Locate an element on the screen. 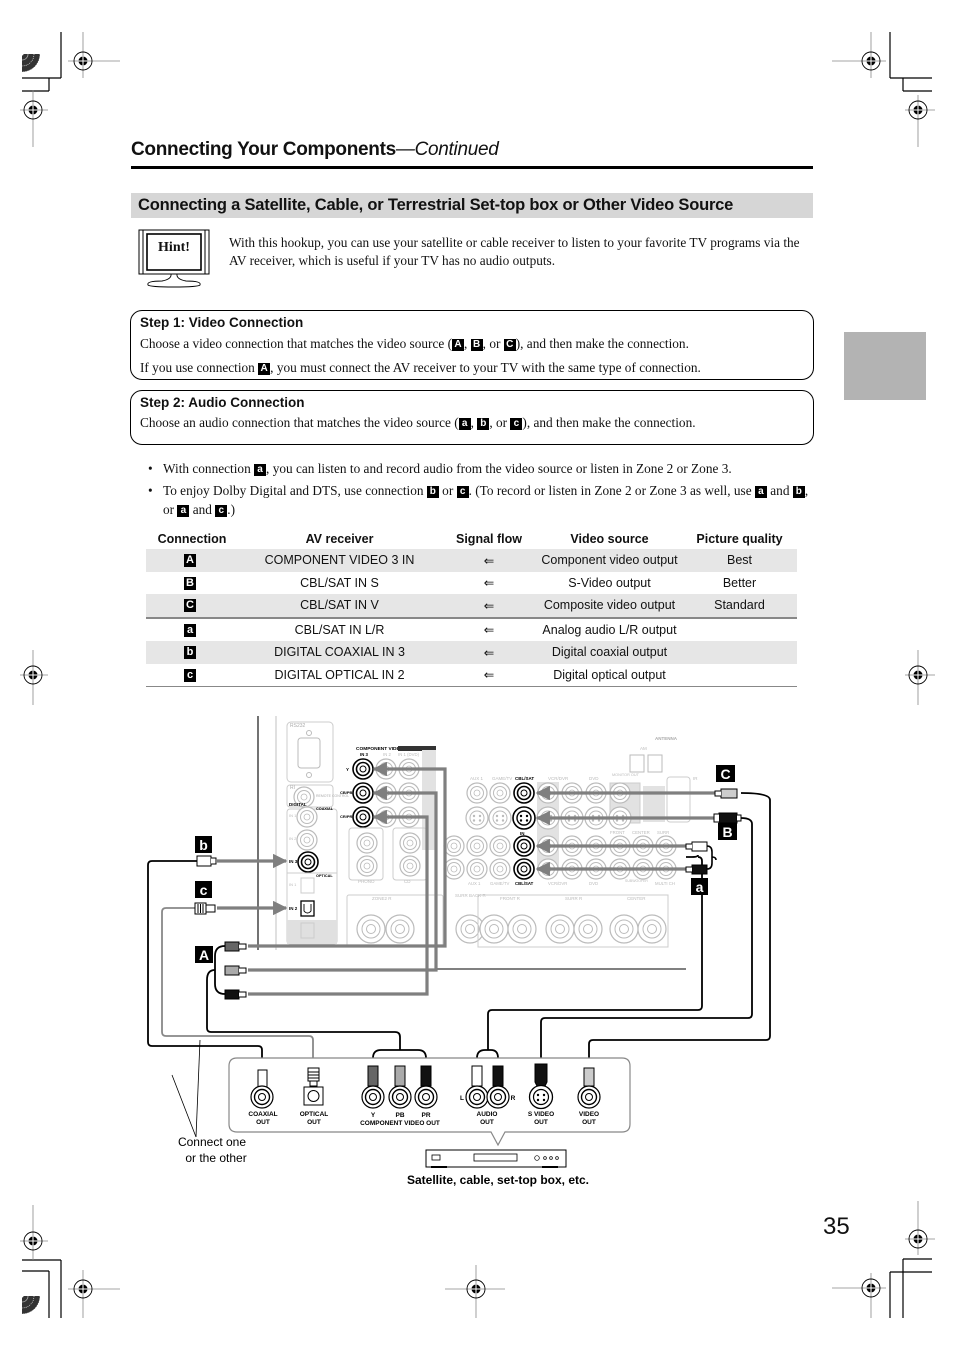 The width and height of the screenshot is (954, 1351). audio-out-label: AUDIO is located at coordinates (487, 1114).